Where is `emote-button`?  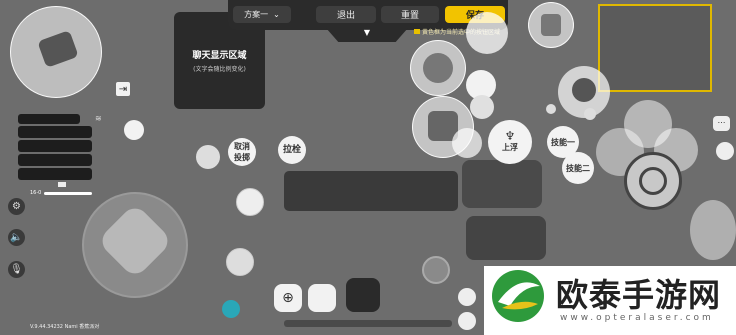
emote-button is located at coordinates (487, 33).